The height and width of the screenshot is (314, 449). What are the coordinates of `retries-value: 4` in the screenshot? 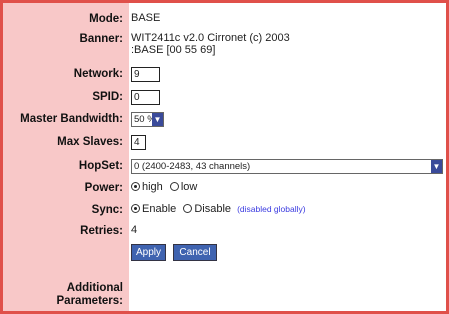 It's located at (134, 230).